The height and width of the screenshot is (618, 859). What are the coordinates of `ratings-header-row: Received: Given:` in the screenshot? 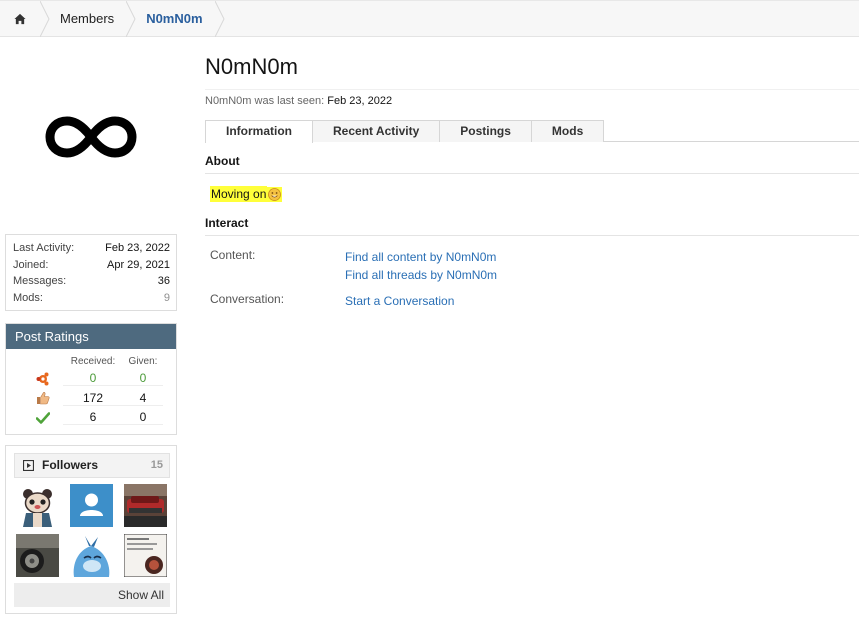 It's located at (91, 361).